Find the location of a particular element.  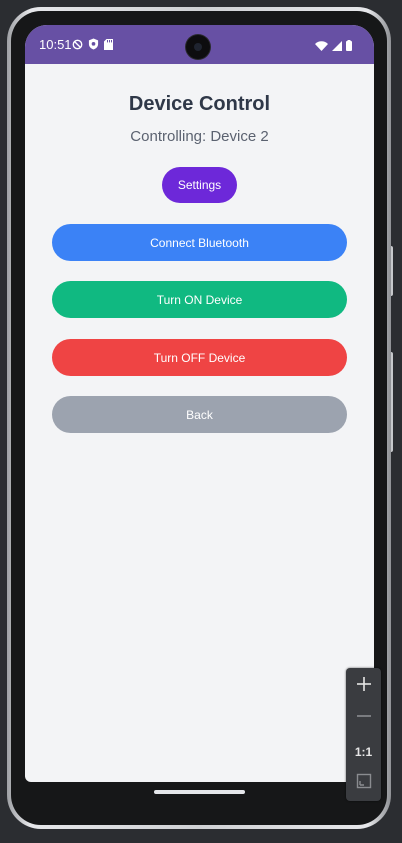

actual-size-button: 1:1 is located at coordinates (363, 751).